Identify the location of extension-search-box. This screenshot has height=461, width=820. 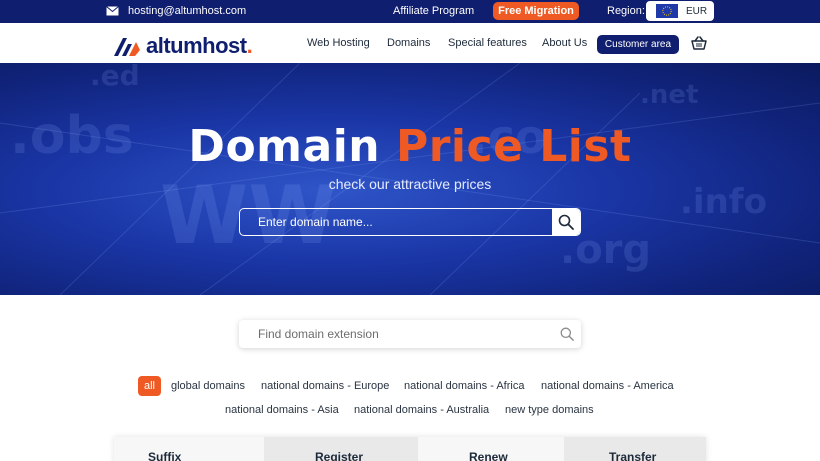
(410, 334).